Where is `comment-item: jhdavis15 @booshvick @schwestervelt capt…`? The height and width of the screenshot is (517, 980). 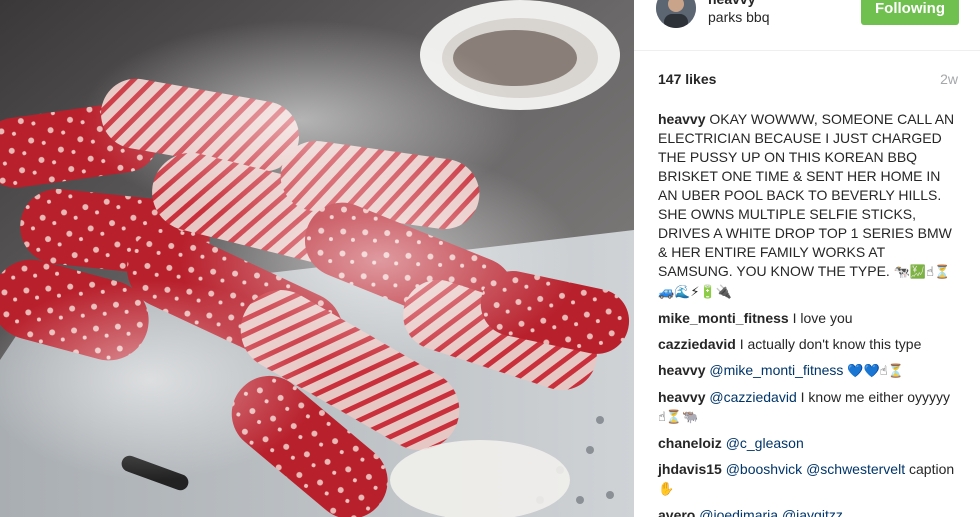 comment-item: jhdavis15 @booshvick @schwestervelt capt… is located at coordinates (808, 479).